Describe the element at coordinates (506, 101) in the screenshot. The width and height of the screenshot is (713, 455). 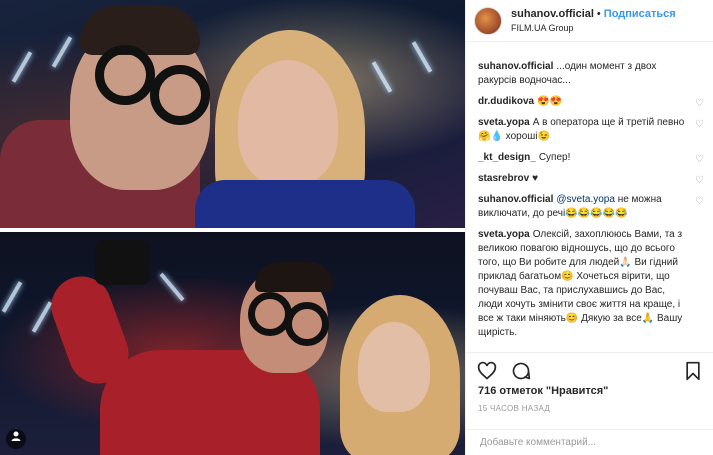
I see `comment-username: dr.dudikova` at that location.